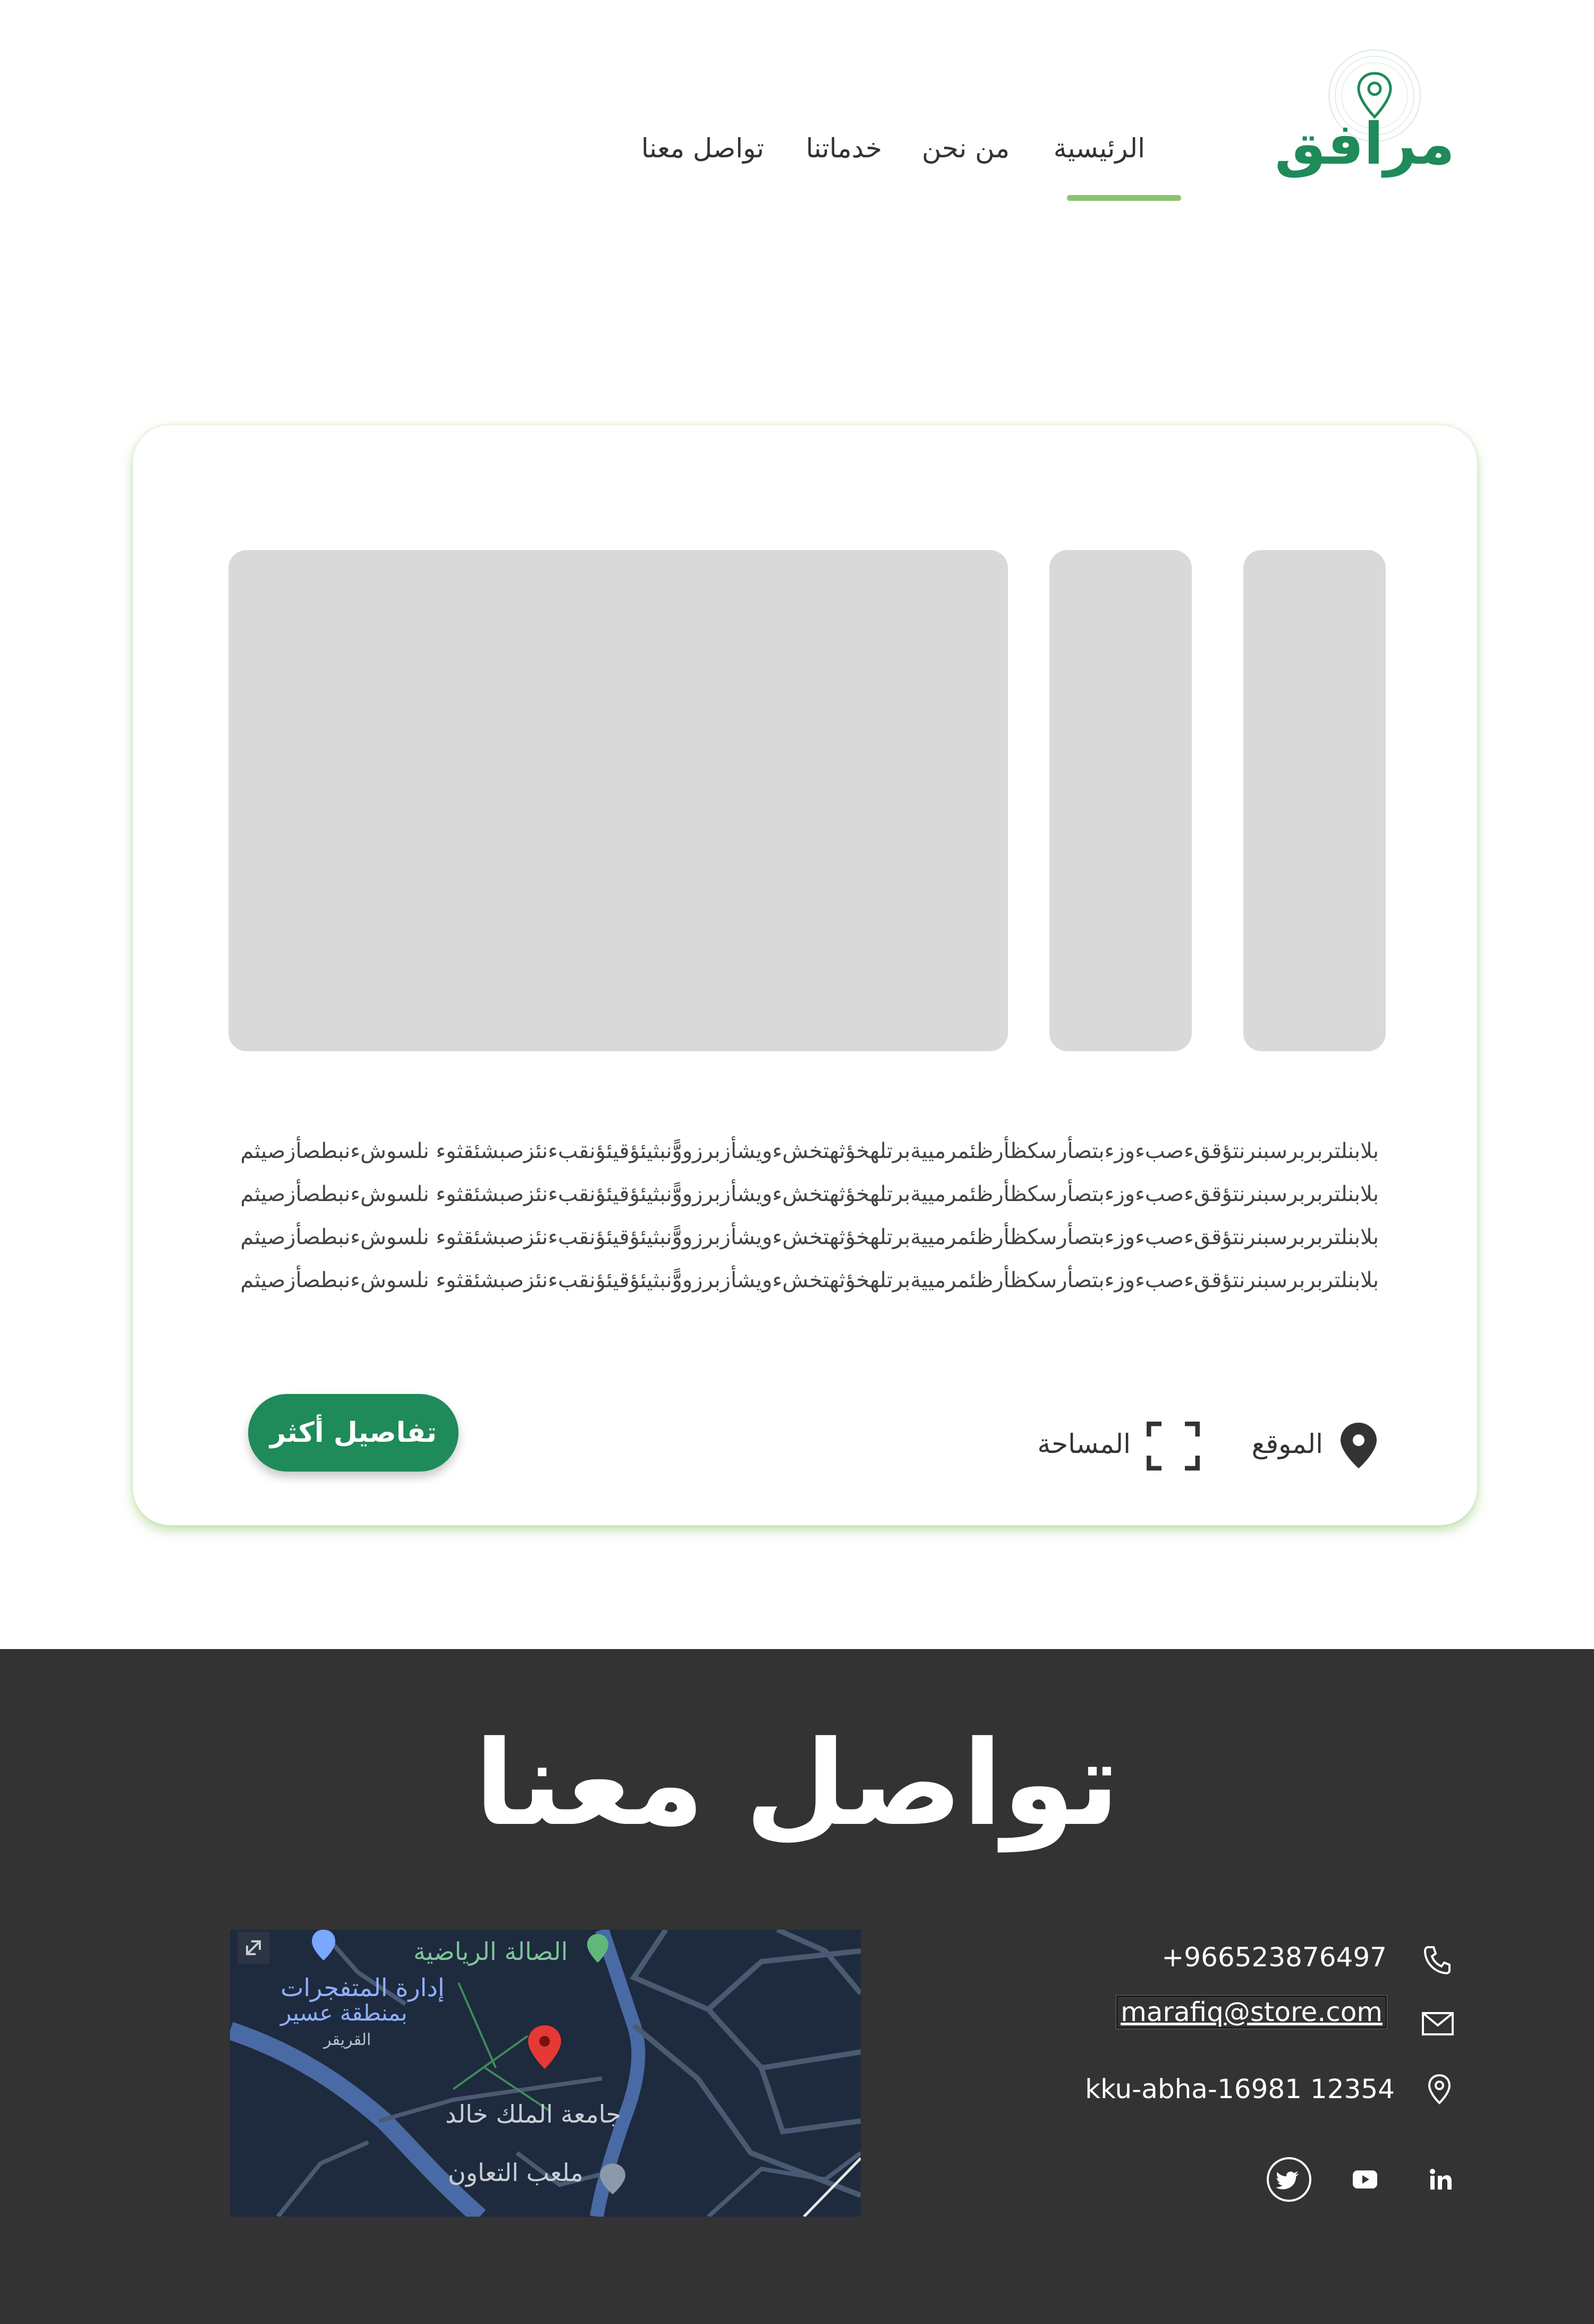 This screenshot has width=1594, height=2324. What do you see at coordinates (966, 148) in the screenshot?
I see `nav-item-about: من نحن` at bounding box center [966, 148].